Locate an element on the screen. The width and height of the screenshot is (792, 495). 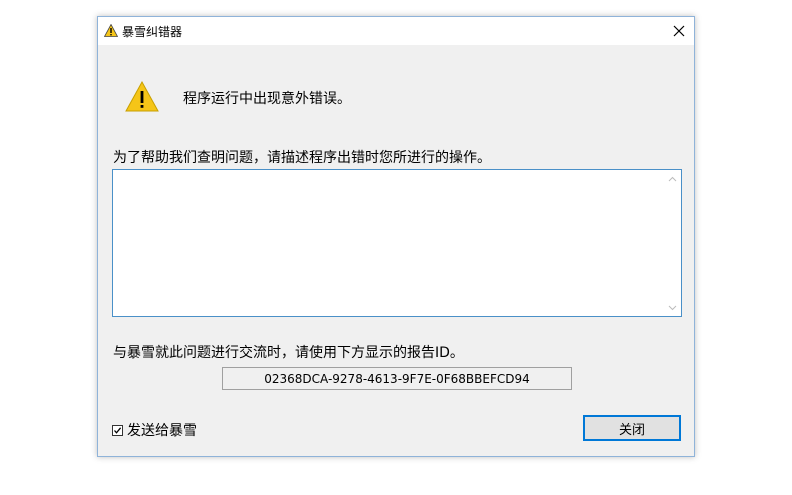
title-bar: 暴雪纠错器 is located at coordinates (396, 31).